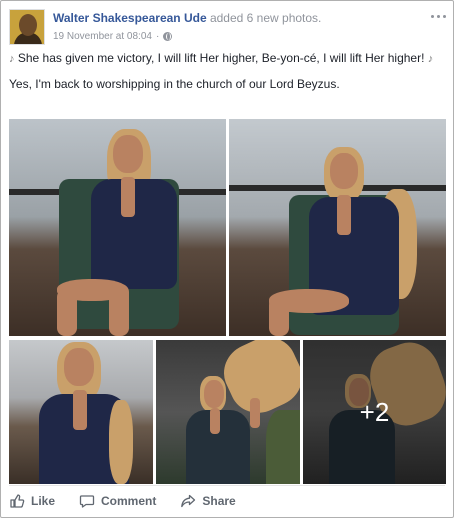 This screenshot has height=518, width=454. I want to click on globe-icon, so click(168, 36).